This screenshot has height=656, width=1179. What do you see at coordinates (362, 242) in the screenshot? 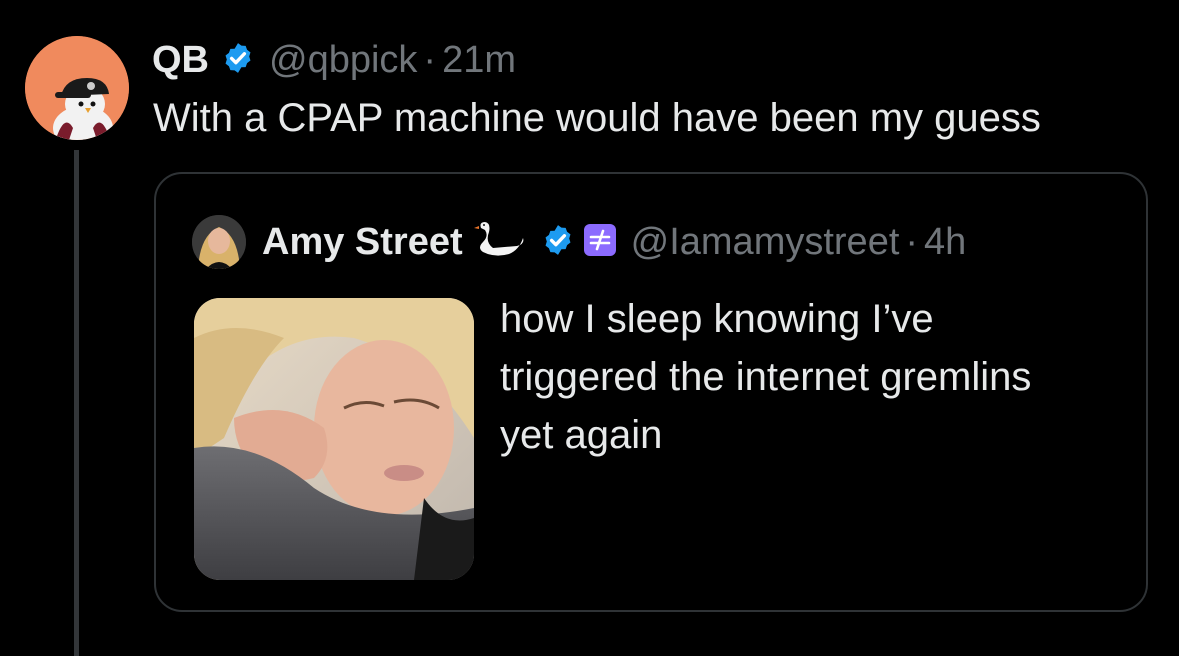
I see `quoted-author-display-name: Amy Street` at bounding box center [362, 242].